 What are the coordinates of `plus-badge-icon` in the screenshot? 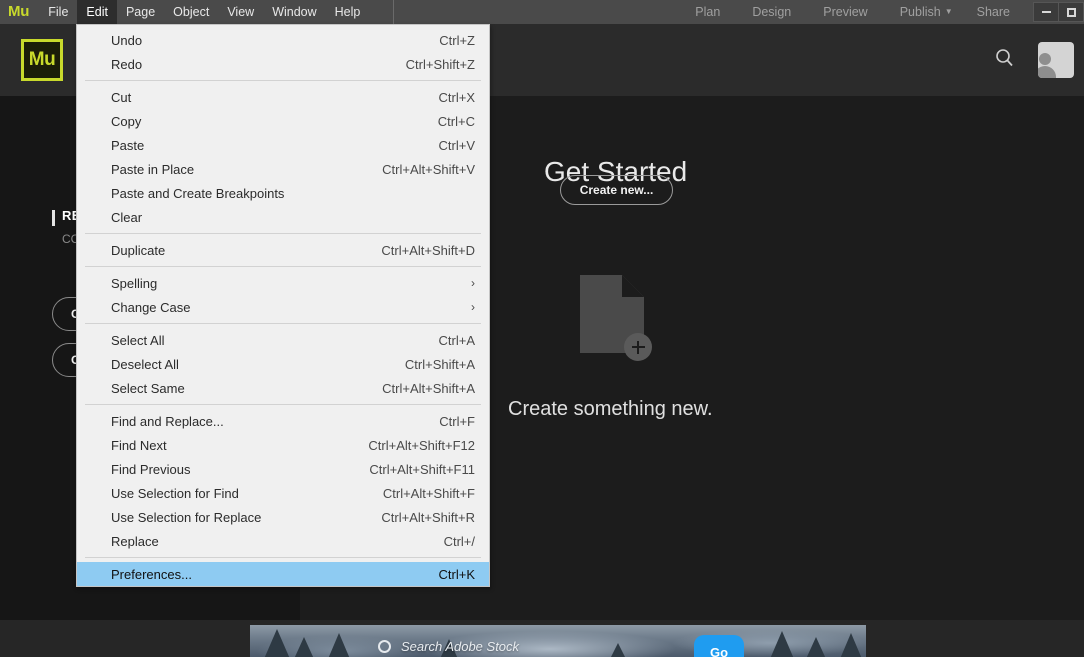 It's located at (638, 347).